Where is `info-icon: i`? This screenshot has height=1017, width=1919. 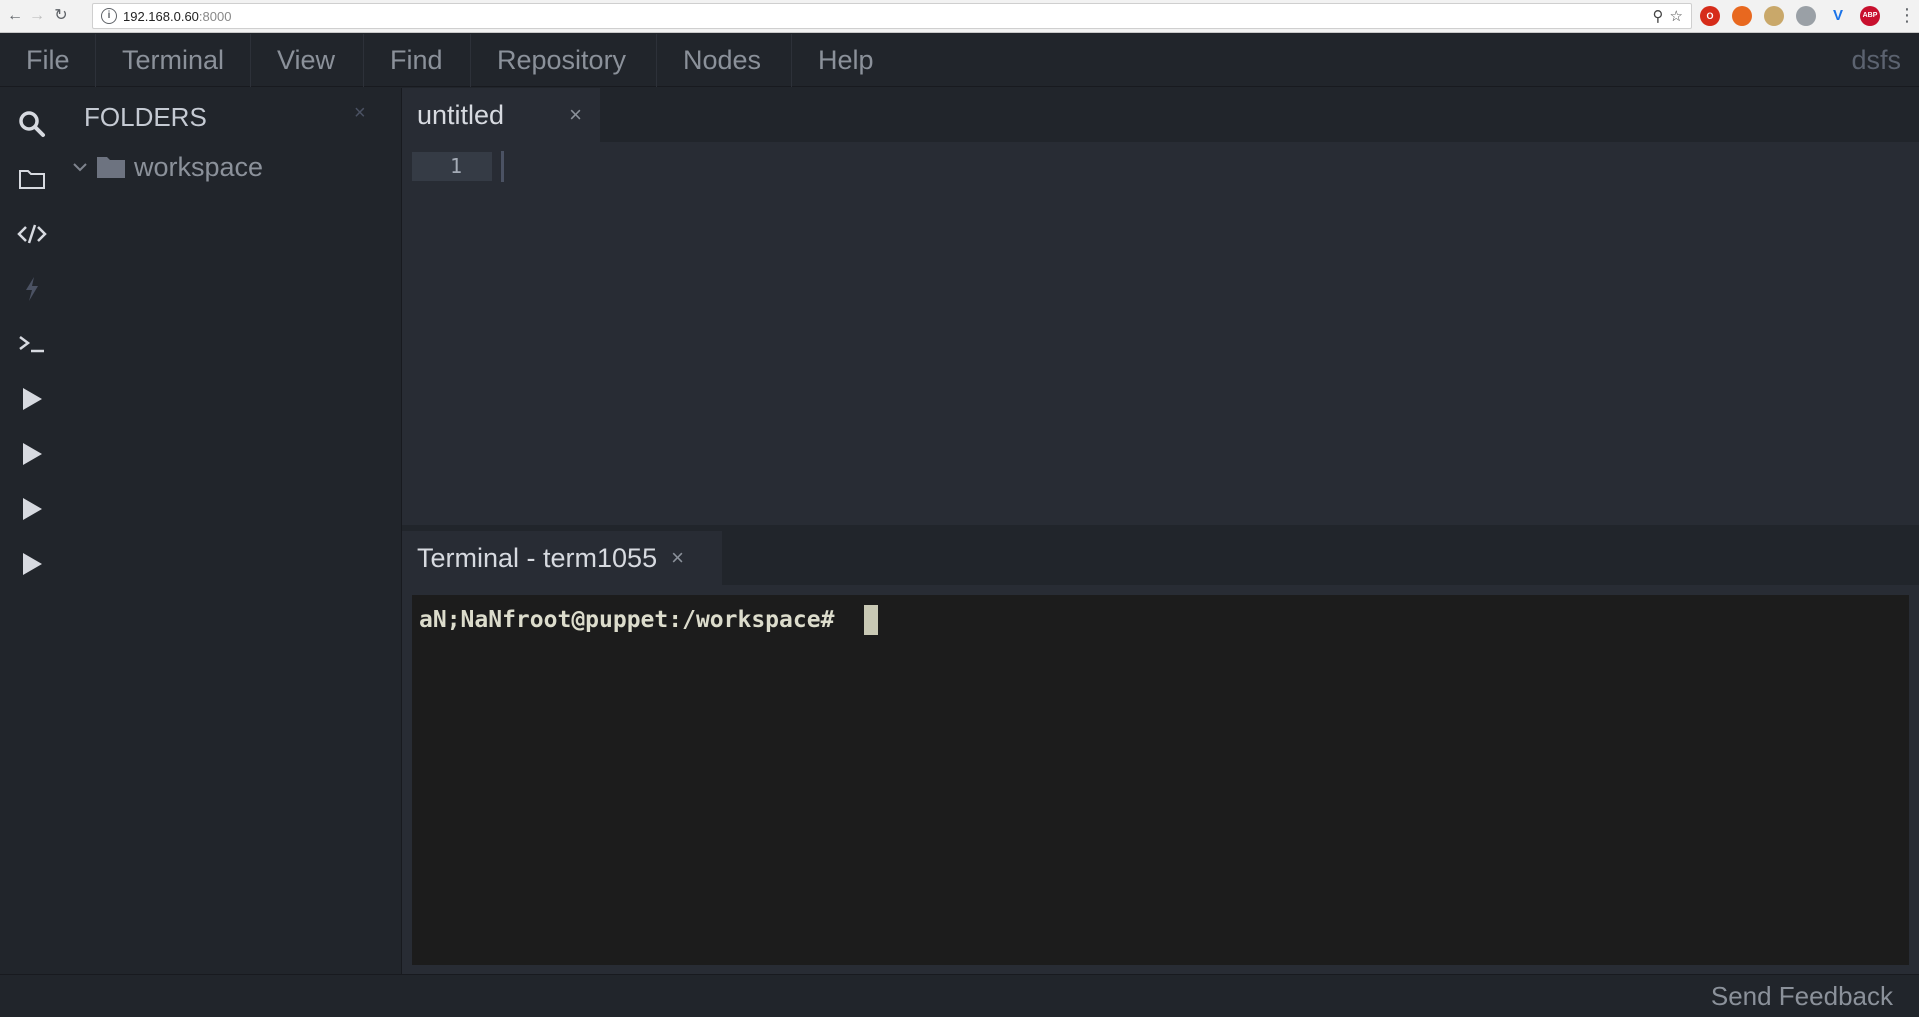
info-icon: i is located at coordinates (109, 16).